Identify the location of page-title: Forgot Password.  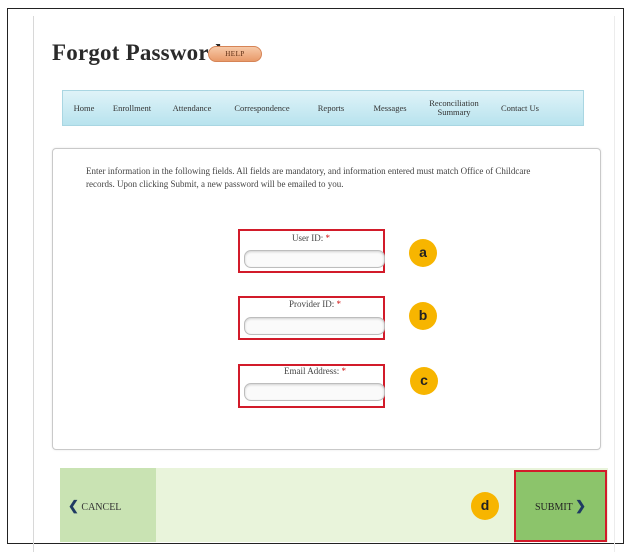
(137, 52).